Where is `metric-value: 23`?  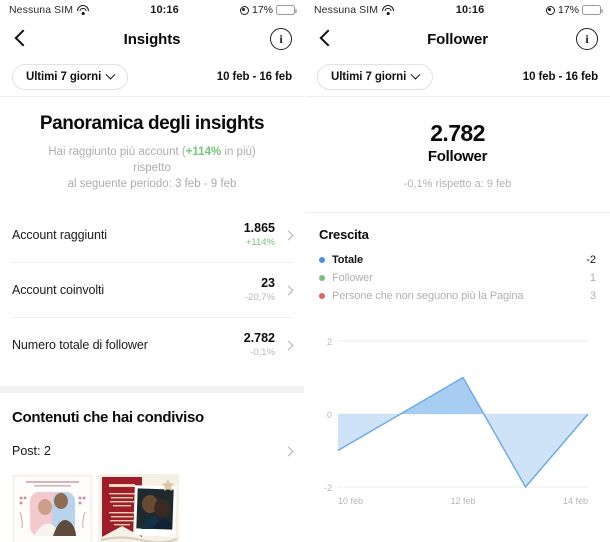
metric-value: 23 is located at coordinates (268, 283).